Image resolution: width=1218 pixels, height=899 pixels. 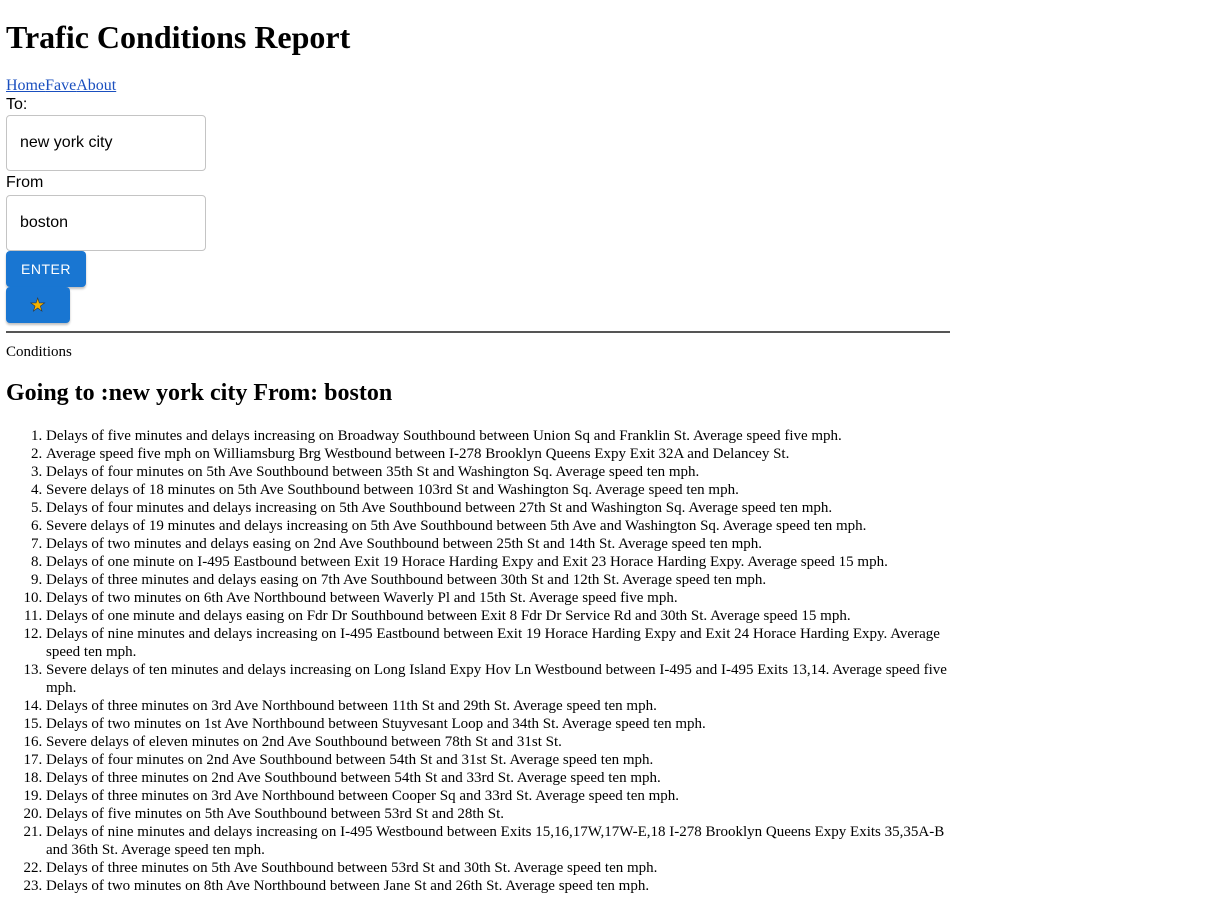 What do you see at coordinates (178, 37) in the screenshot?
I see `page-title: Trafic Conditions Report` at bounding box center [178, 37].